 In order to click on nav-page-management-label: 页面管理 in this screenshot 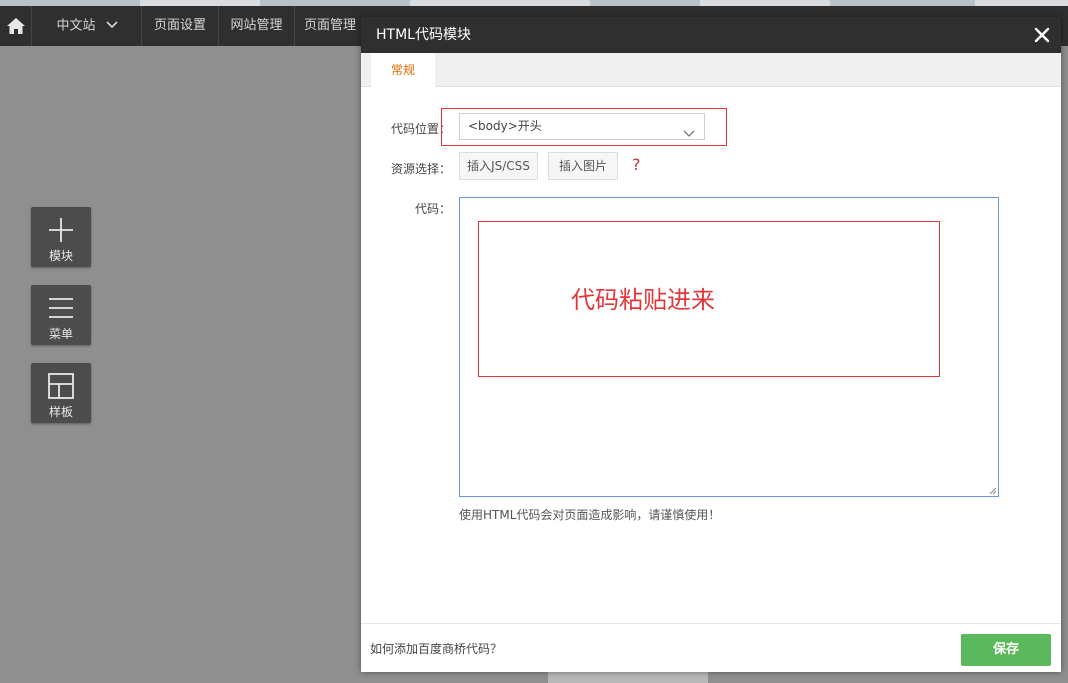, I will do `click(329, 25)`.